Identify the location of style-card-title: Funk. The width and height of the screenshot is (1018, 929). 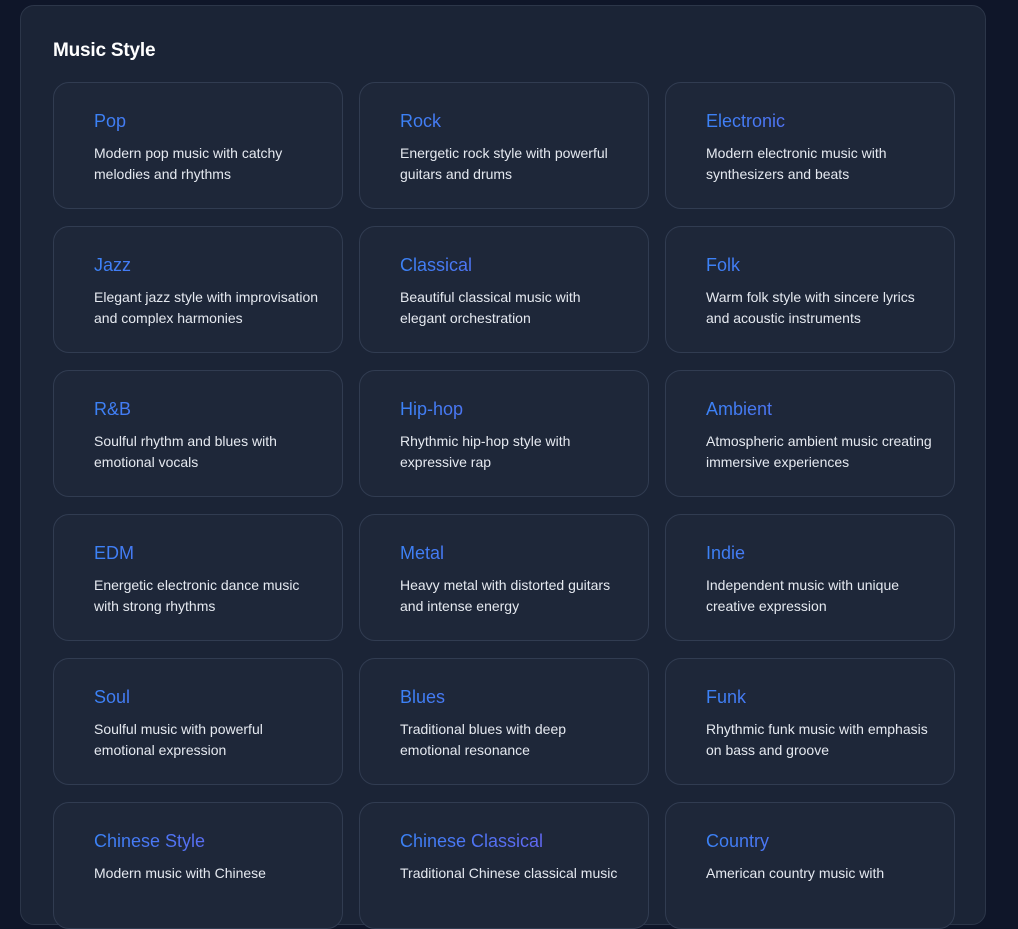
(831, 697).